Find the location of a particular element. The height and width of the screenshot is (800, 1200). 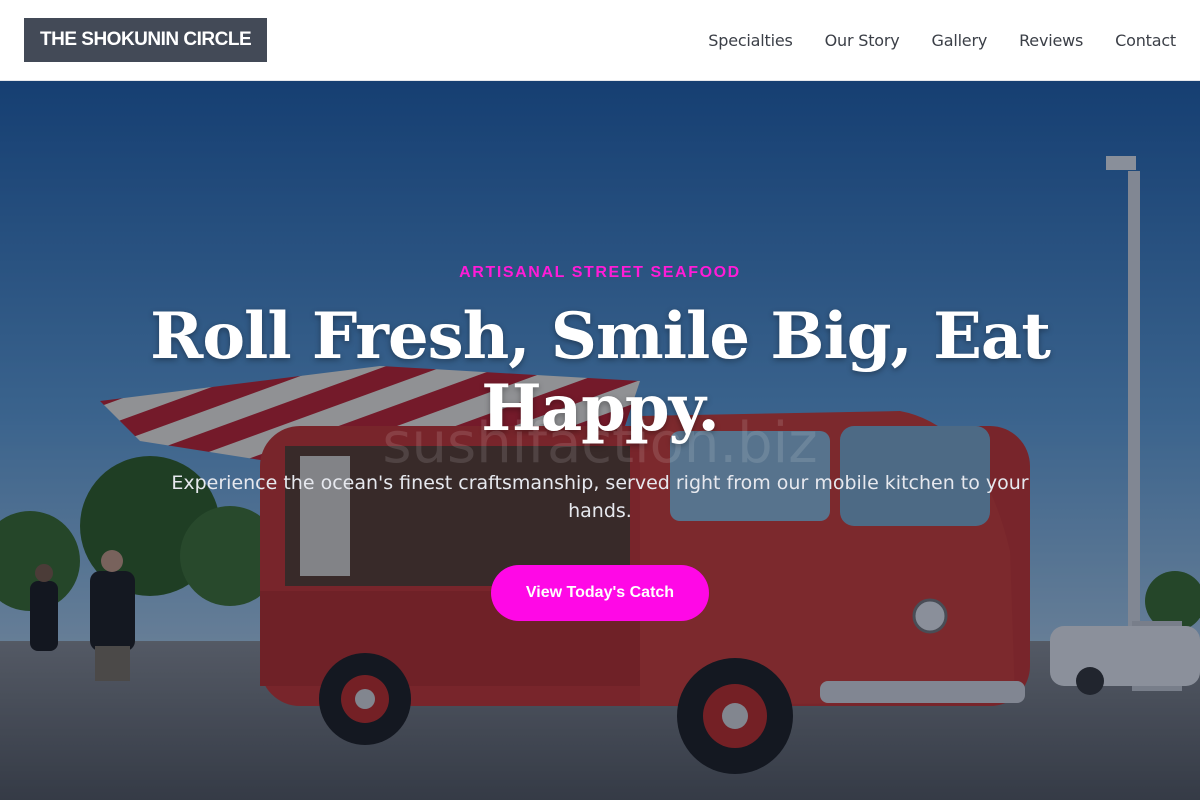

hero-eyebrow: ARTISANAL STREET SEAFOOD is located at coordinates (600, 272).